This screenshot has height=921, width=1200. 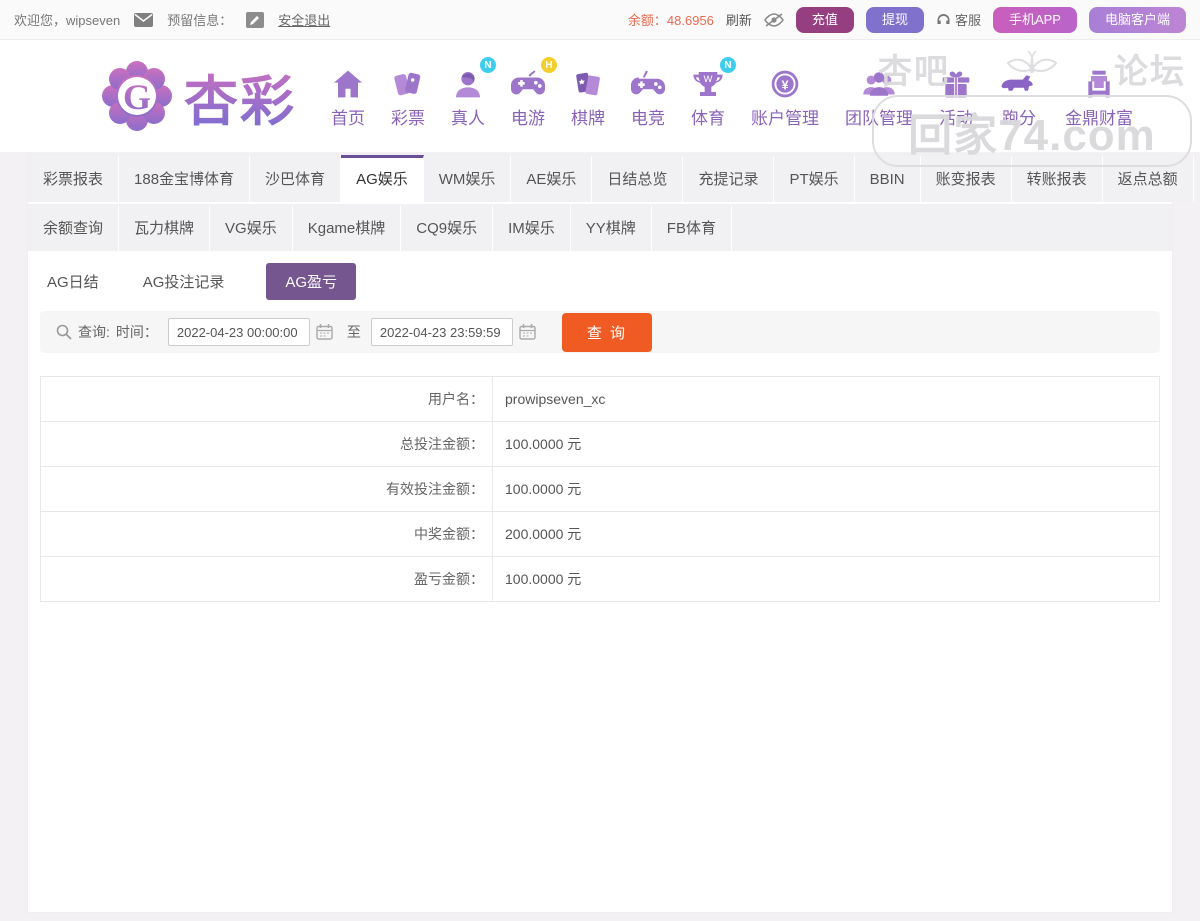 What do you see at coordinates (713, 93) in the screenshot?
I see `nav-item-sports: W N 体育` at bounding box center [713, 93].